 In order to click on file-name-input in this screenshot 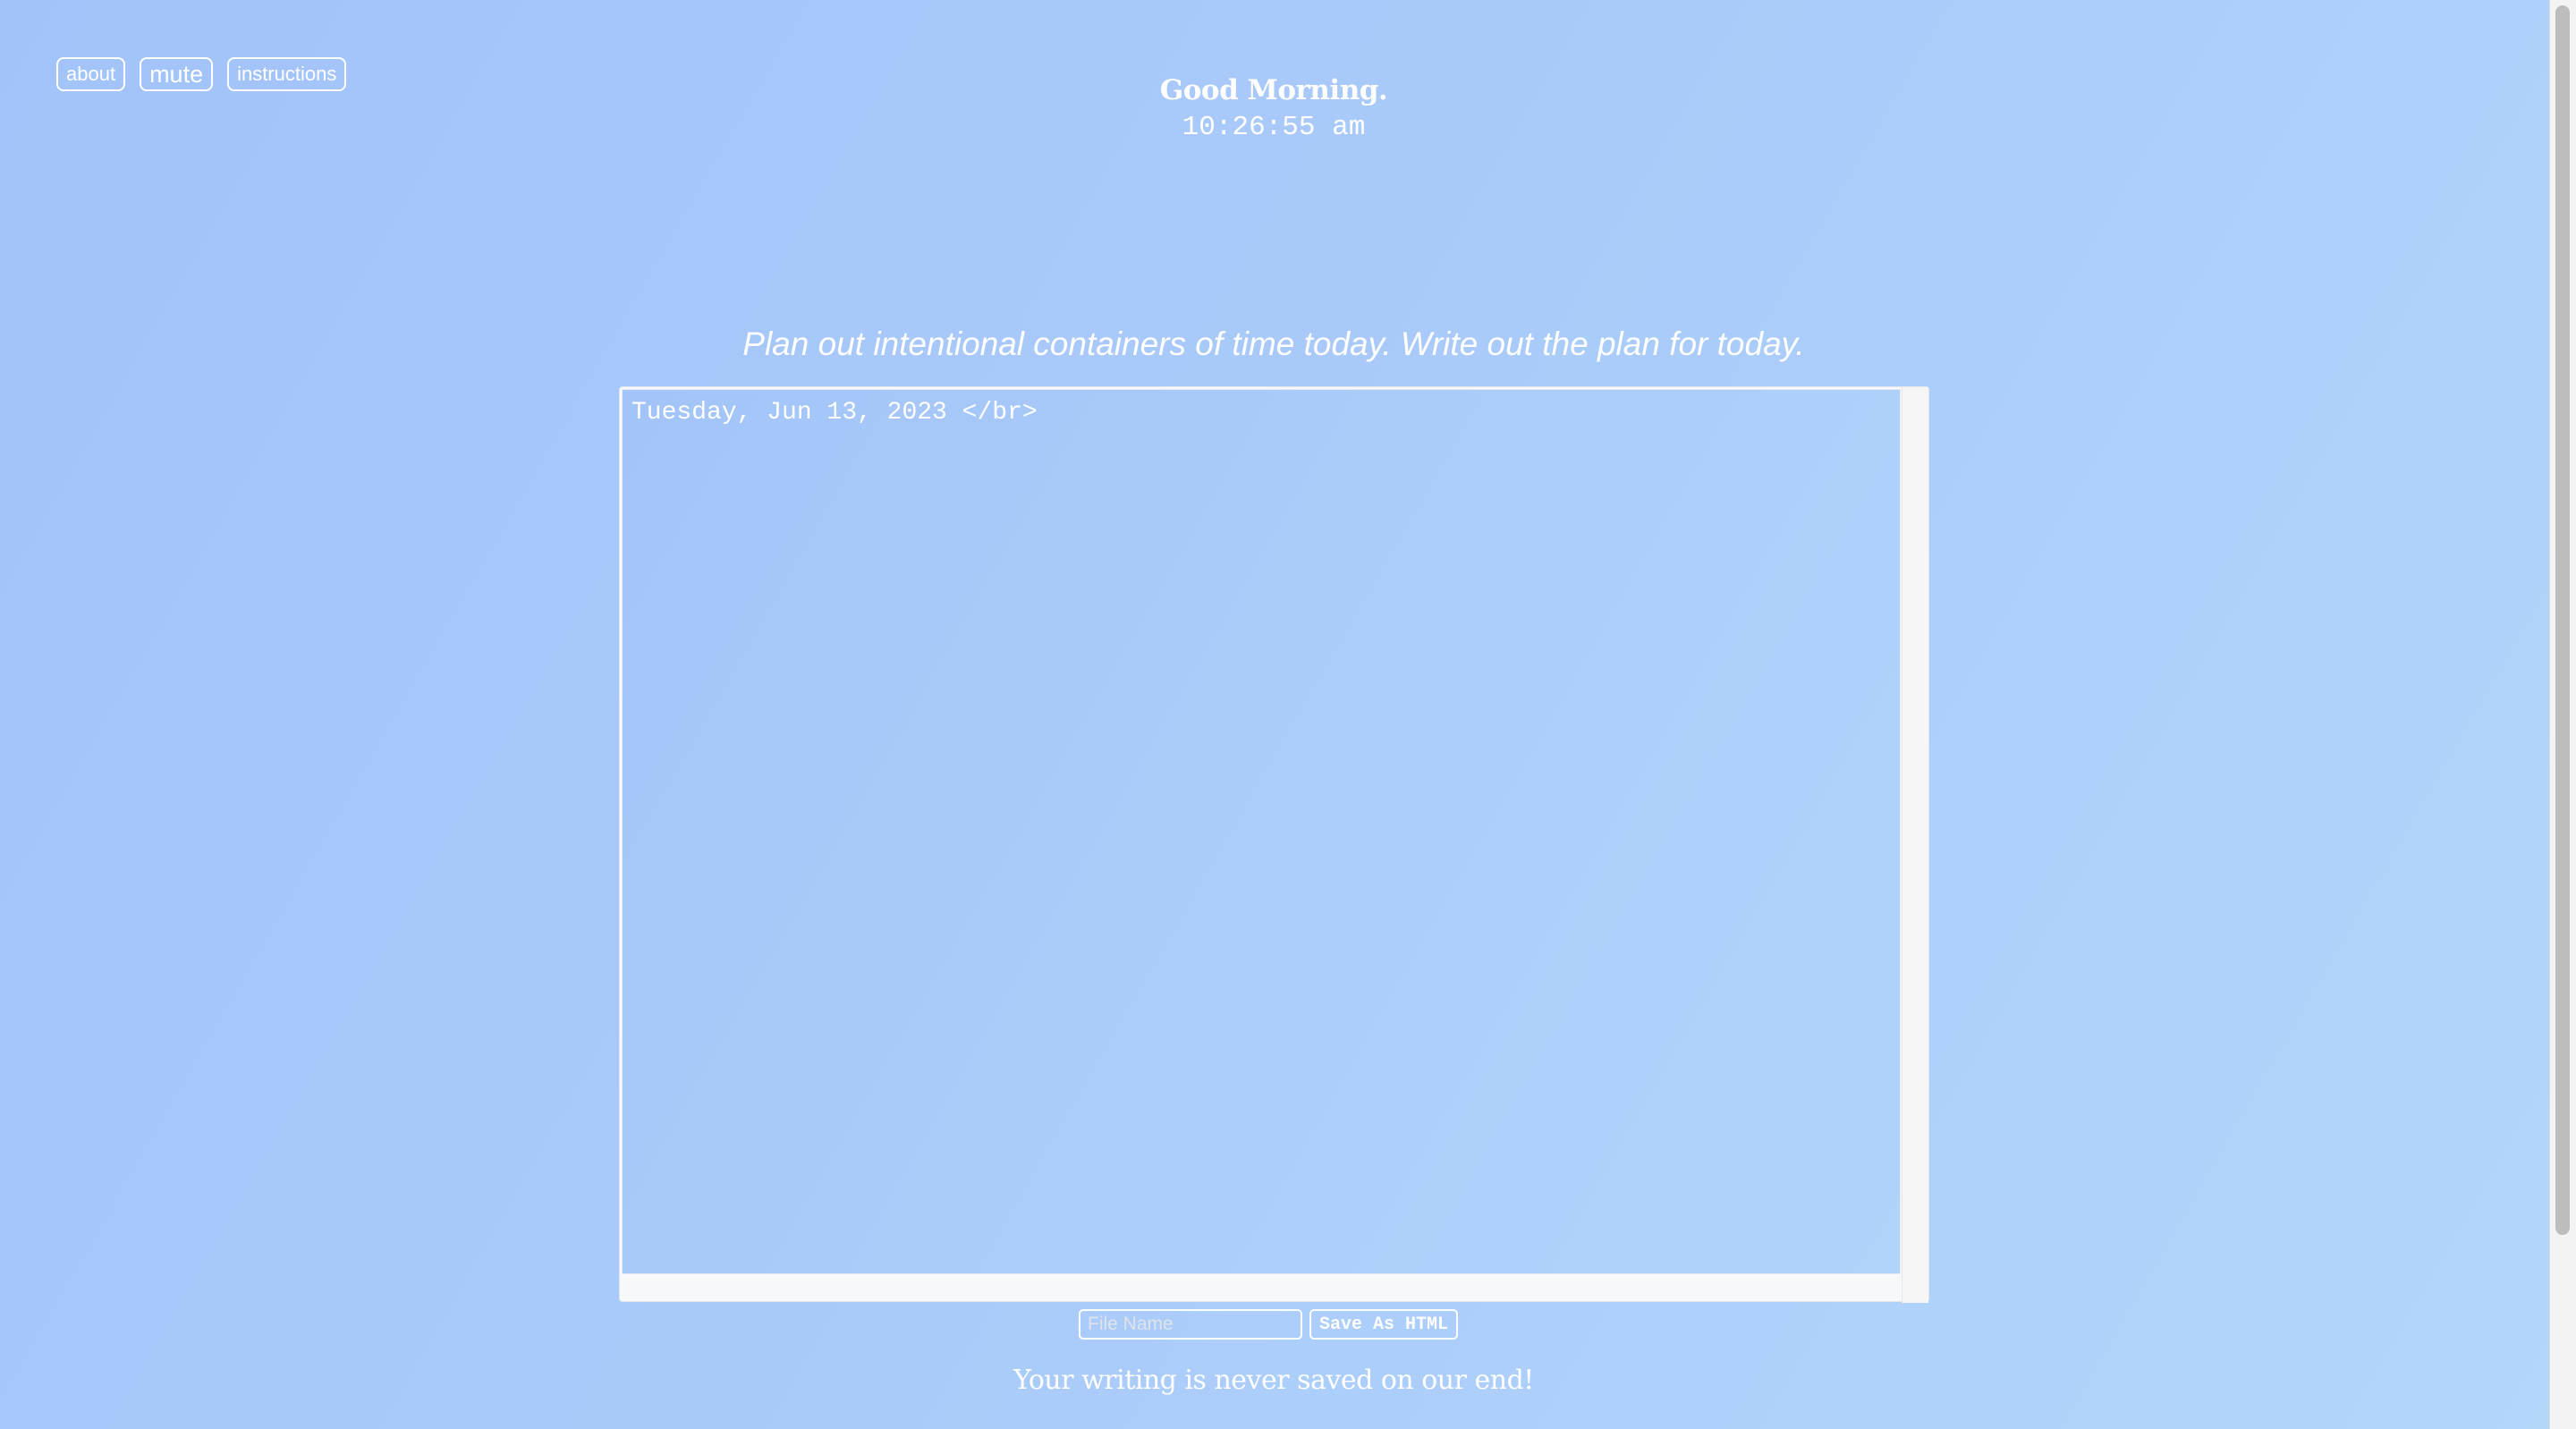, I will do `click(1190, 1324)`.